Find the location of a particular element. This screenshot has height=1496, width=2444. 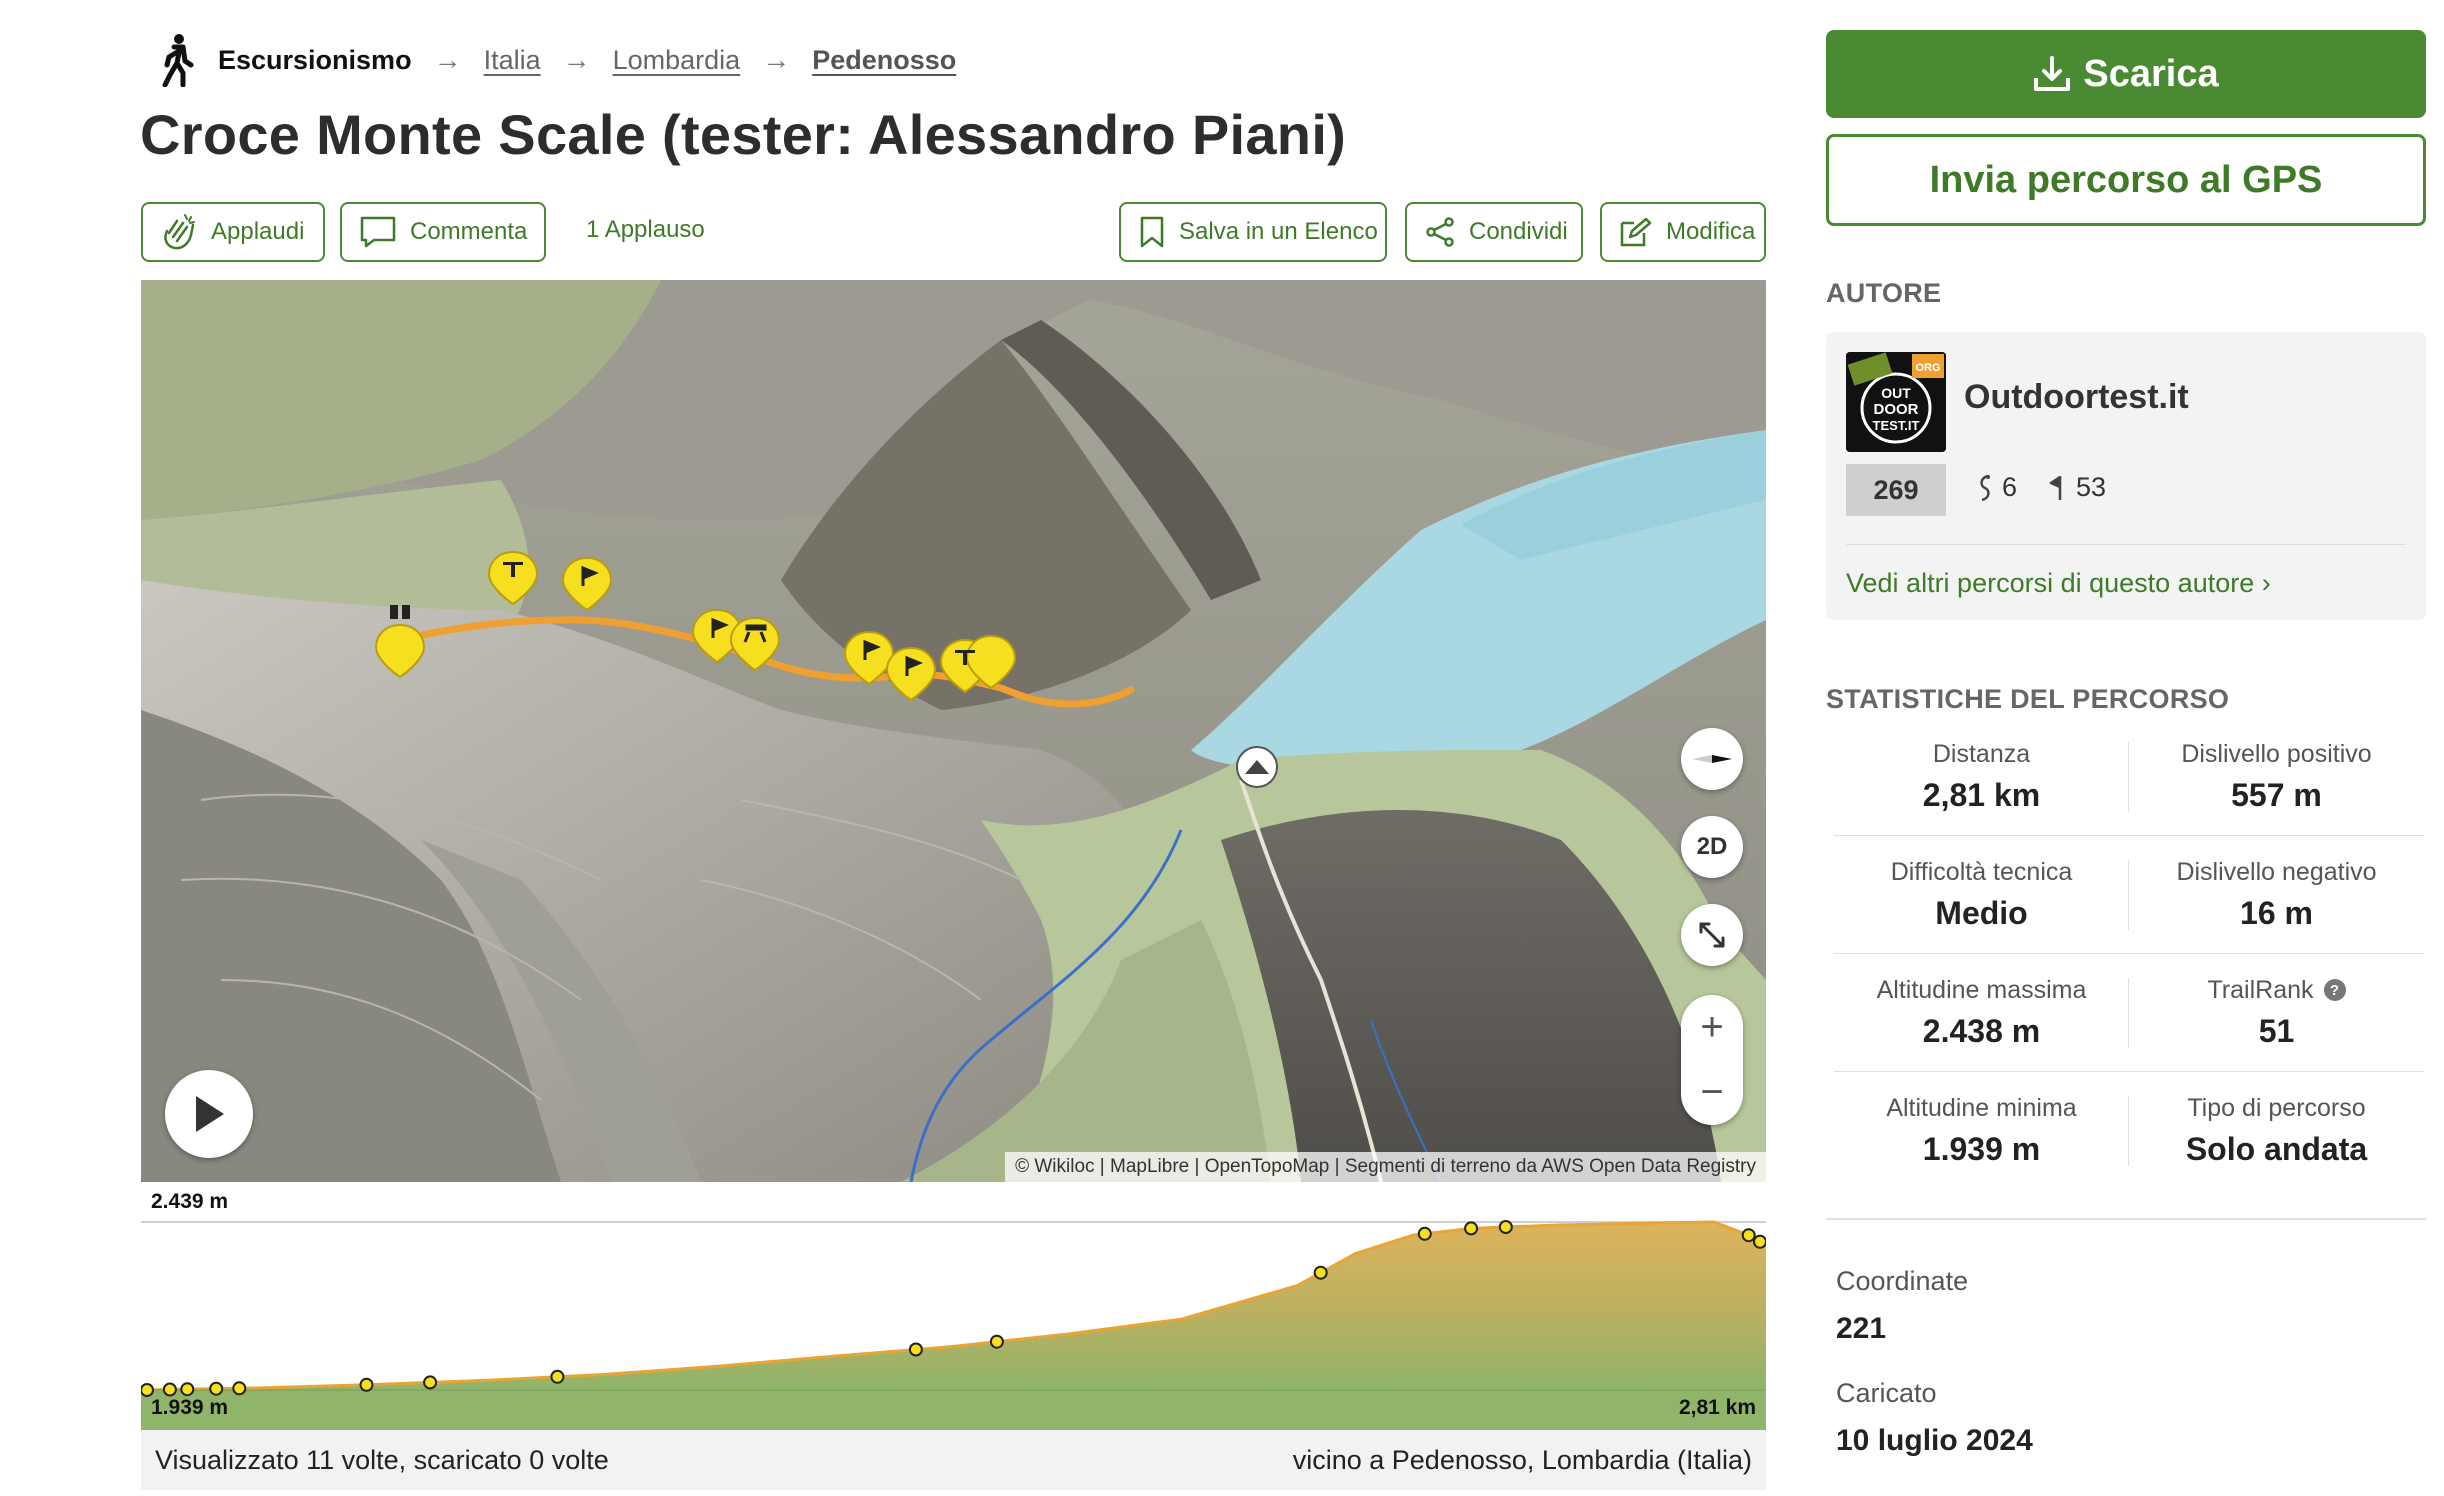

stat-elevation-loss: Dislivello negativo 16 m is located at coordinates (2276, 894).